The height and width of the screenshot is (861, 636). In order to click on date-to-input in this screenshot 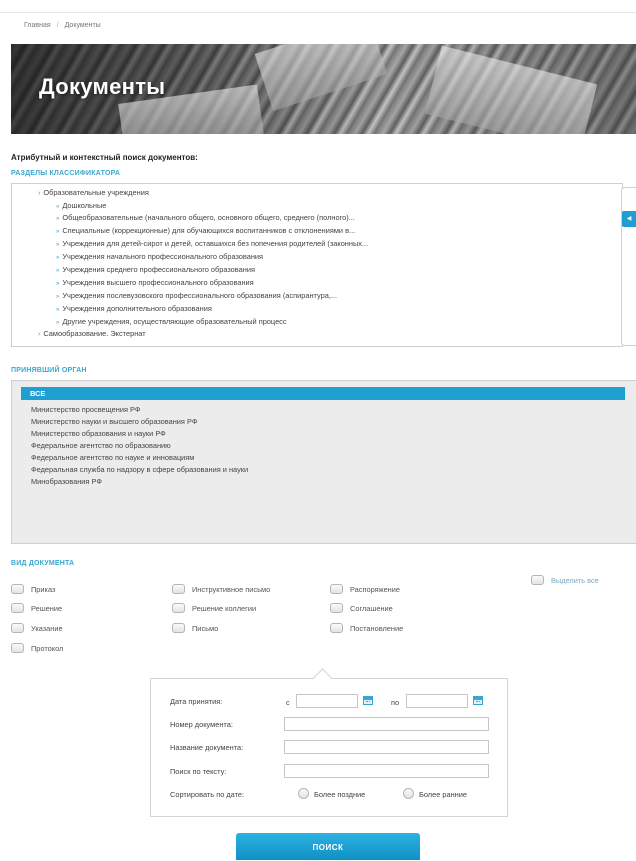, I will do `click(437, 701)`.